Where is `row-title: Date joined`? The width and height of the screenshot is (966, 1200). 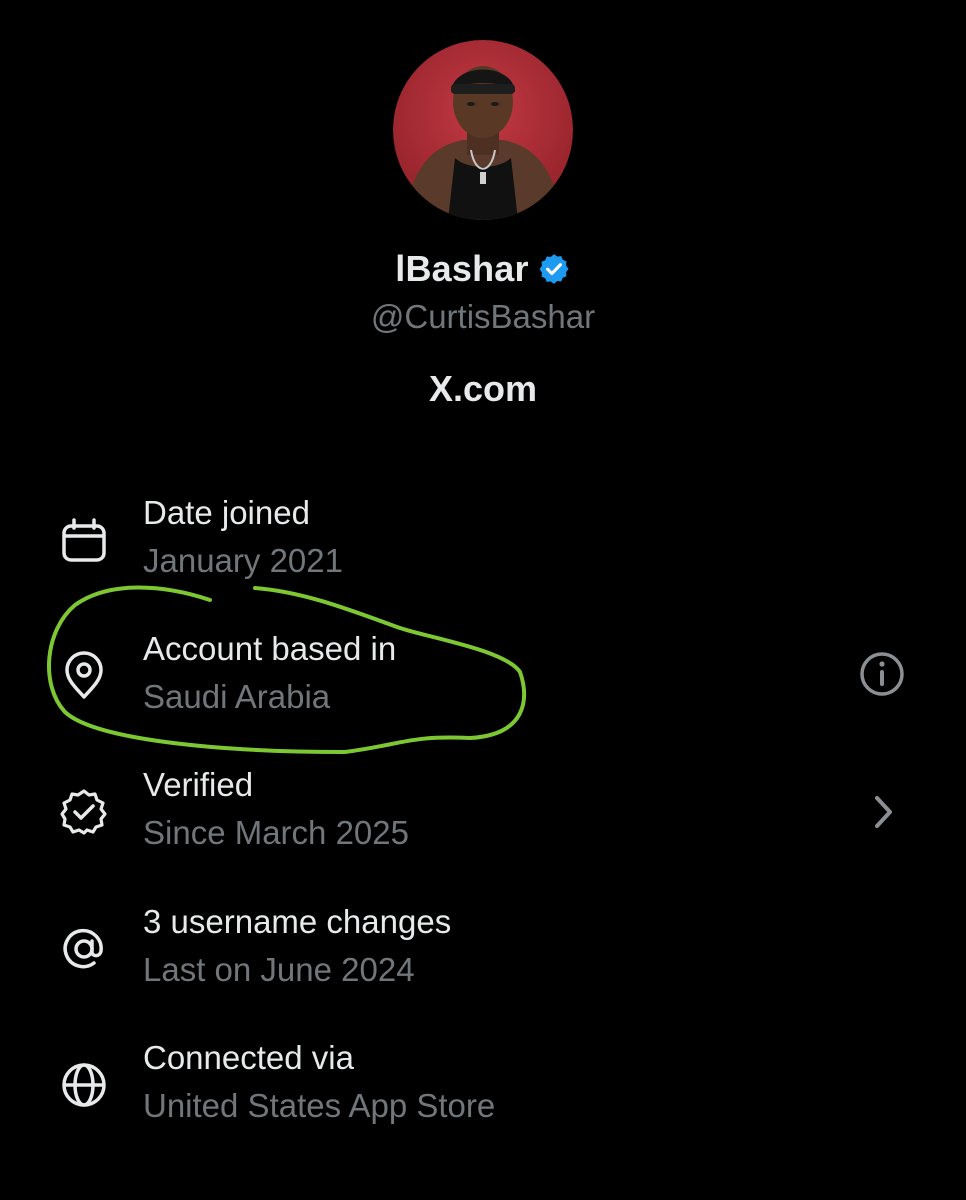 row-title: Date joined is located at coordinates (226, 512).